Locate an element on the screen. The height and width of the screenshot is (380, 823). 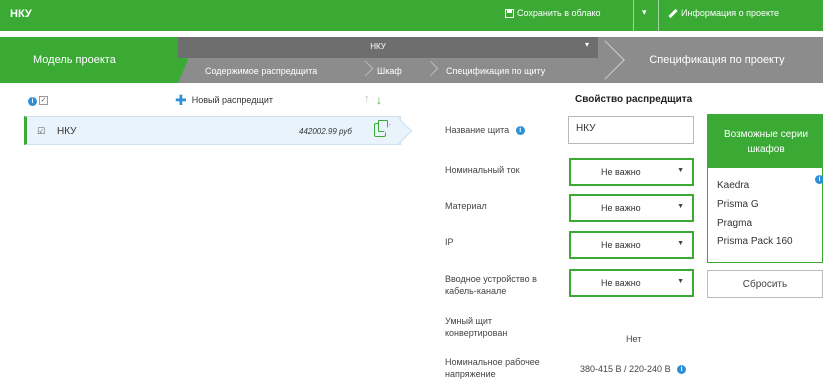
cable-duct-label: Вводное устройство в кабель-канале is located at coordinates (491, 285).